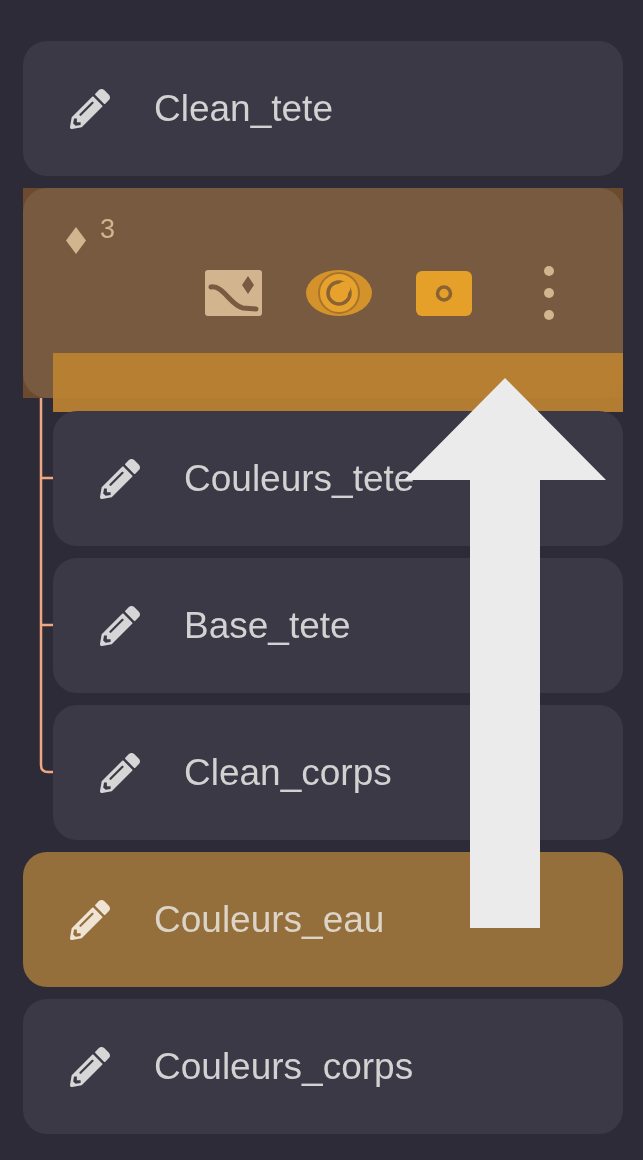 The width and height of the screenshot is (643, 1160). What do you see at coordinates (444, 293) in the screenshot?
I see `square-ring-icon` at bounding box center [444, 293].